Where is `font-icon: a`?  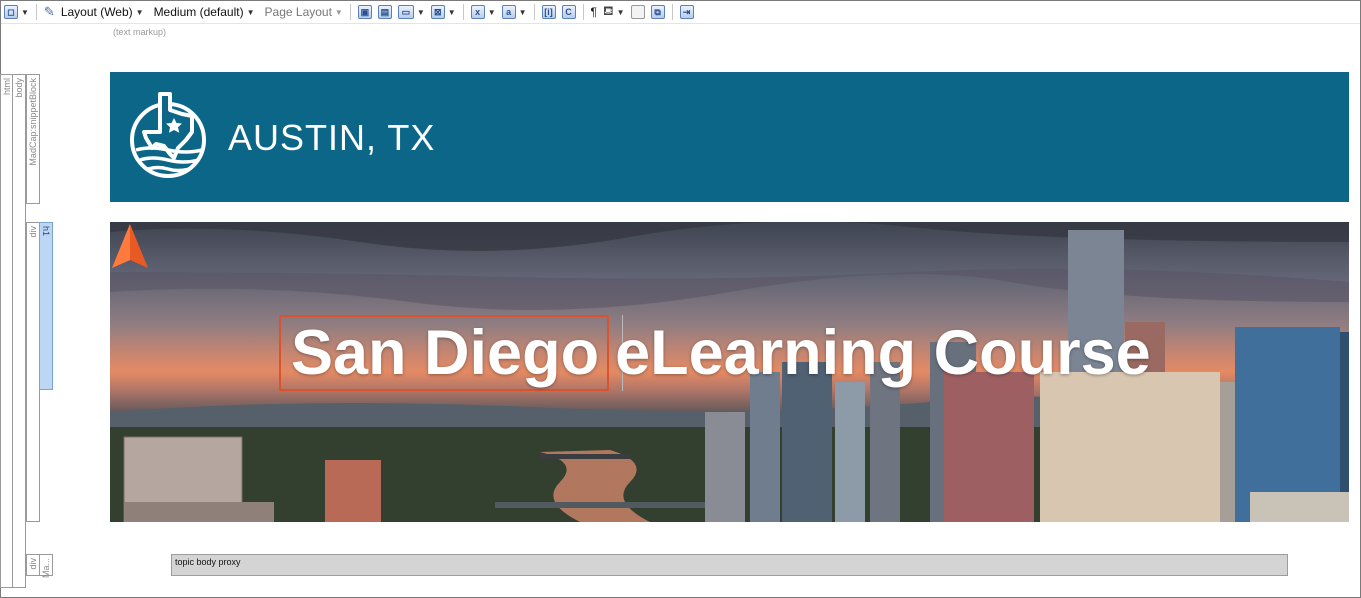
font-icon: a is located at coordinates (508, 12).